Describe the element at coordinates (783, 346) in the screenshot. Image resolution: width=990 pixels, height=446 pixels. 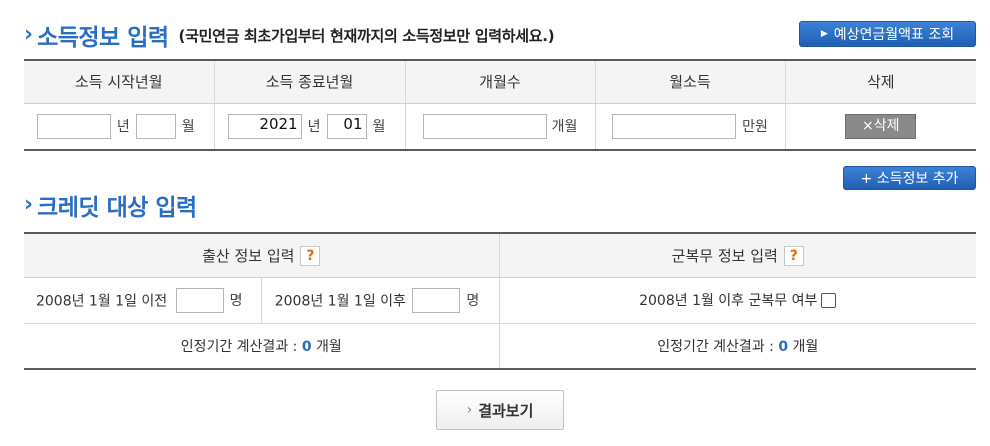
I see `military-result-value: 0` at that location.